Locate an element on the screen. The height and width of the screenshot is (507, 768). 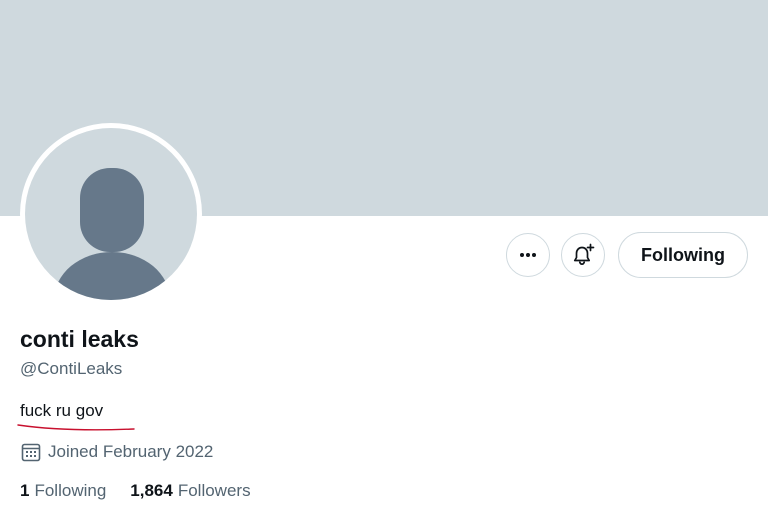
following-stat-label: Following is located at coordinates (70, 490).